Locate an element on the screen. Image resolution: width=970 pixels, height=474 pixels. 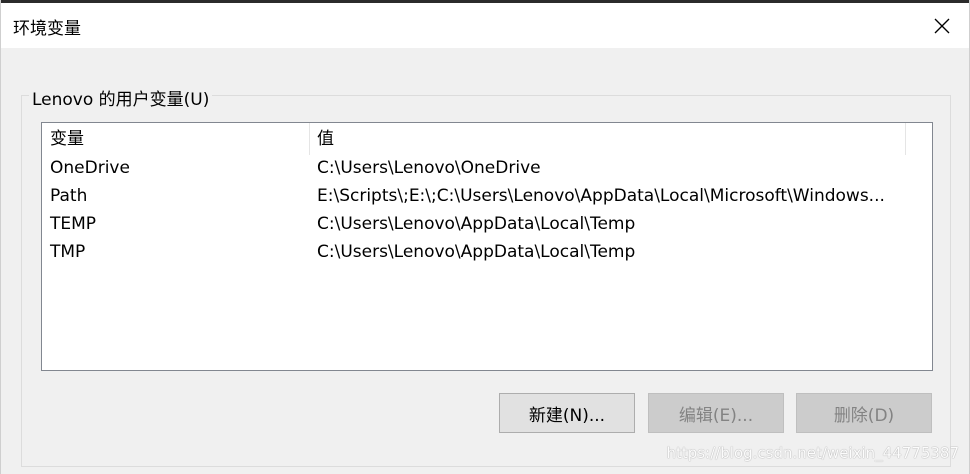
column-header-variable: 变量 is located at coordinates (175, 139).